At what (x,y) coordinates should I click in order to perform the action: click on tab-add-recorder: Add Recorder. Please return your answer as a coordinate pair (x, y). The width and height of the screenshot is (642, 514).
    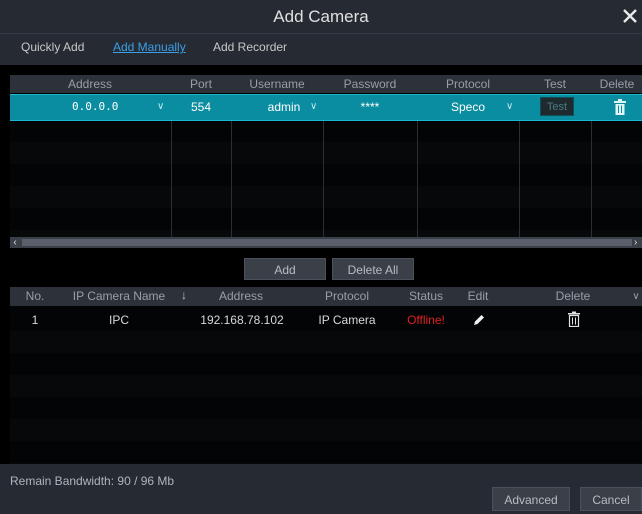
    Looking at the image, I should click on (250, 47).